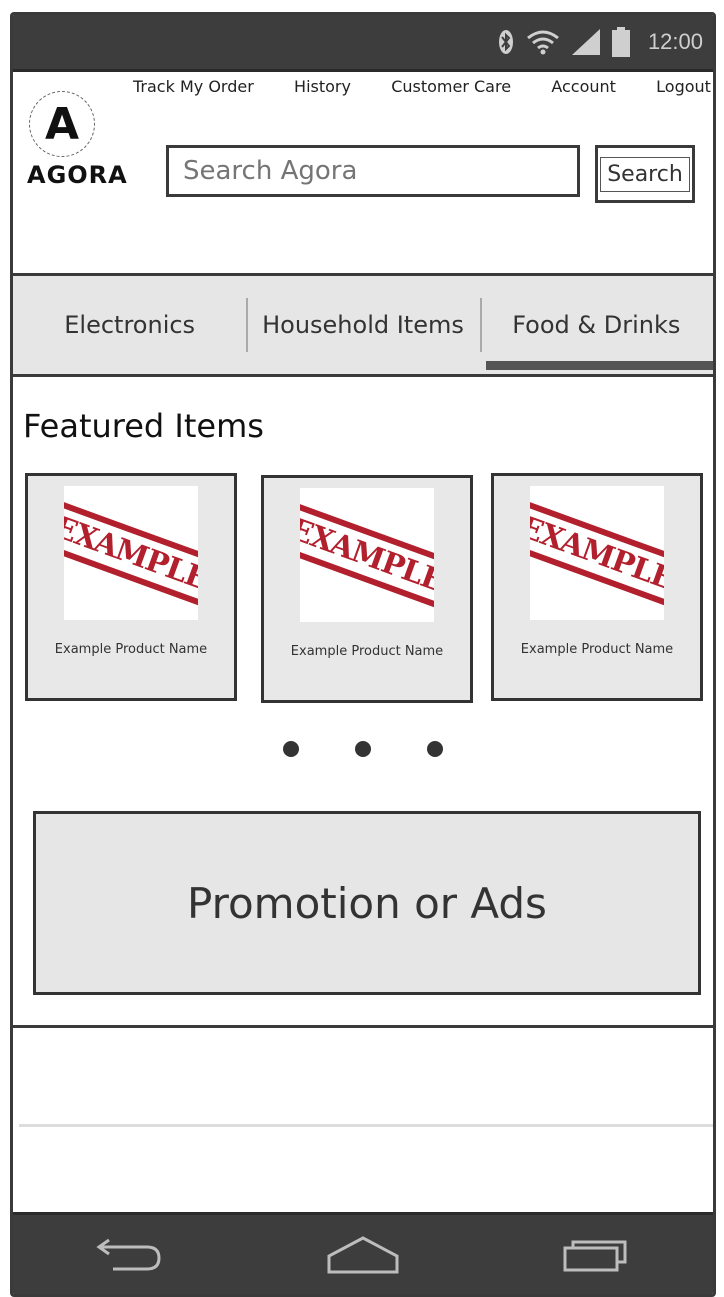  Describe the element at coordinates (585, 42) in the screenshot. I see `signal-icon` at that location.